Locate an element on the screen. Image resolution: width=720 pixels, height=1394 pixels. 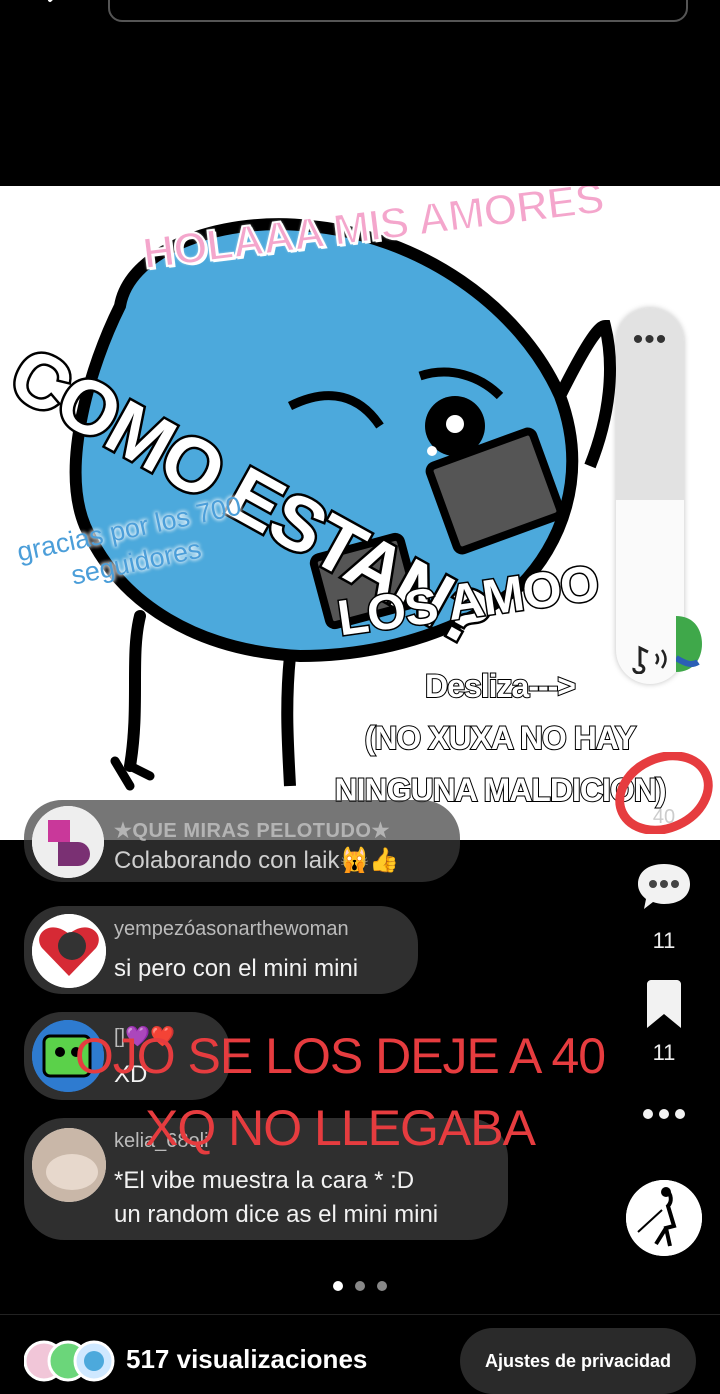
divider is located at coordinates (360, 1314).